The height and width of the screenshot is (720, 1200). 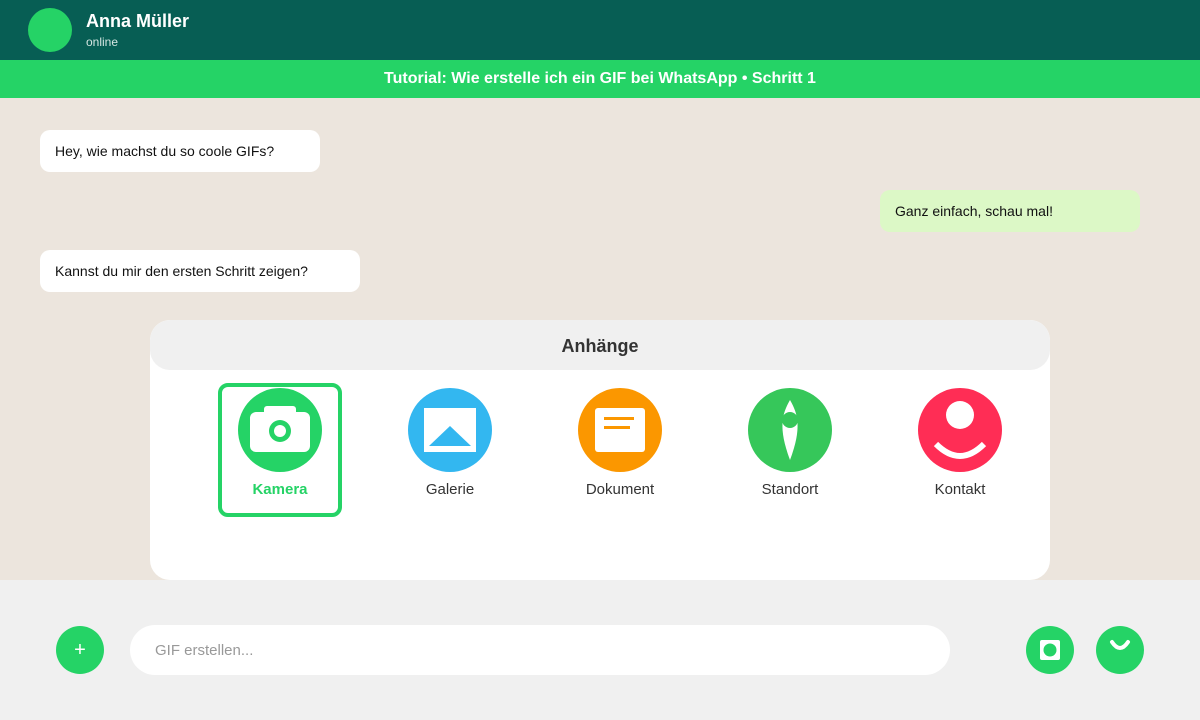 I want to click on attach-option-gallery: Galerie, so click(x=450, y=450).